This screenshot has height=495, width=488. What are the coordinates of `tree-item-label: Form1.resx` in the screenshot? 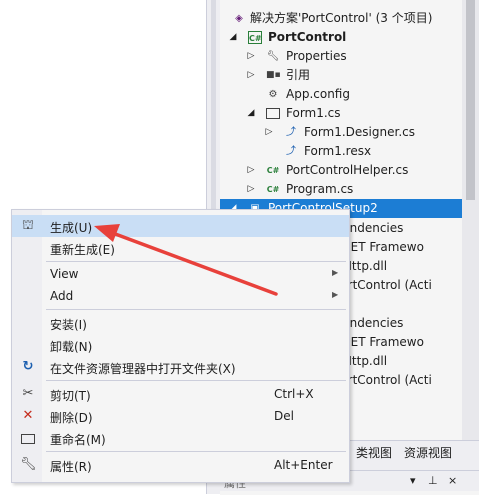 It's located at (338, 151).